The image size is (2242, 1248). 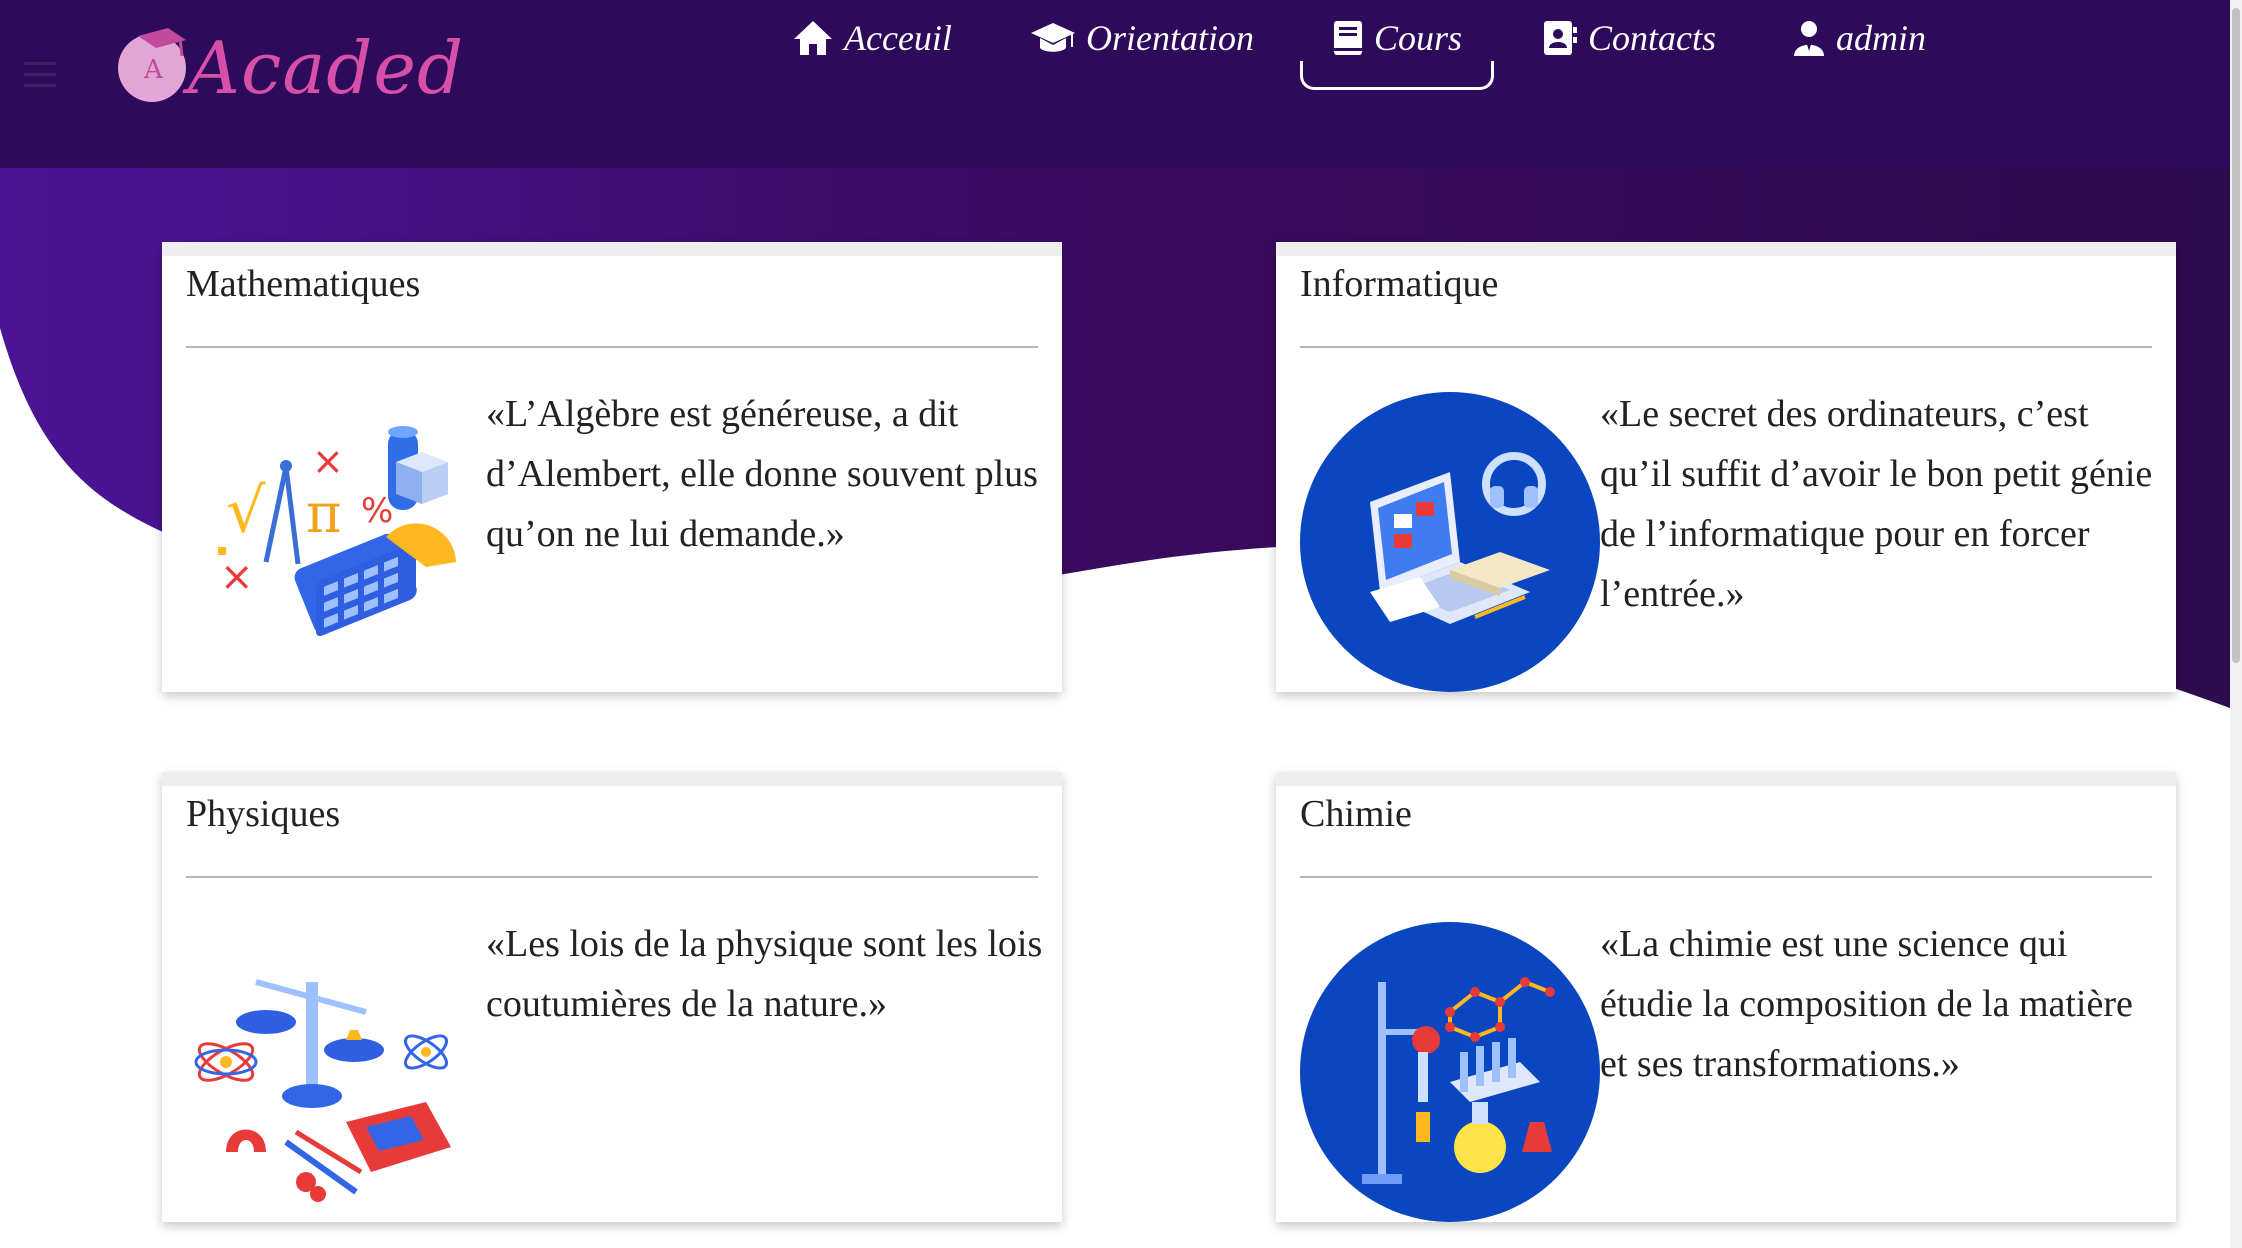 I want to click on address-book-icon, so click(x=1560, y=38).